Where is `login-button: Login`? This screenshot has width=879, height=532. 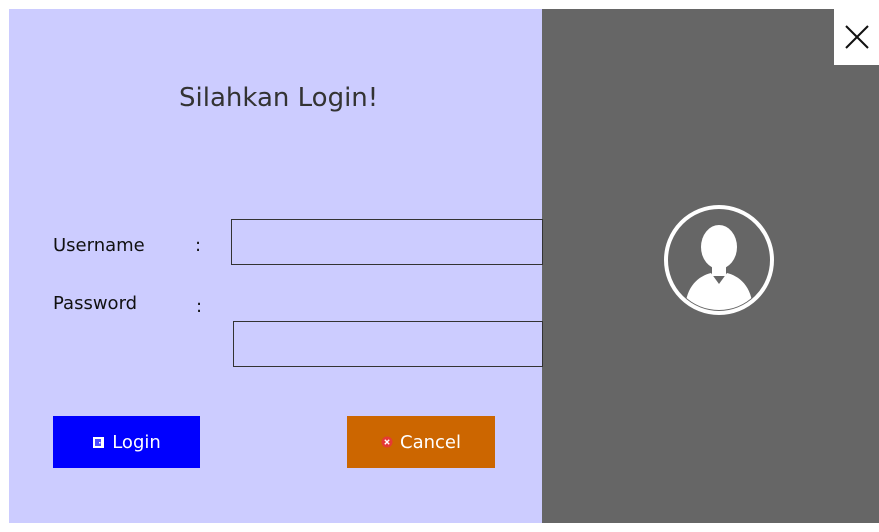
login-button: Login is located at coordinates (126, 442).